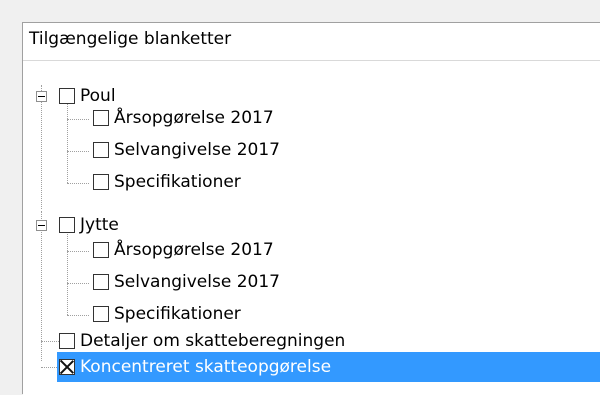 Image resolution: width=600 pixels, height=395 pixels. What do you see at coordinates (98, 96) in the screenshot?
I see `tree-item-poul: Poul` at bounding box center [98, 96].